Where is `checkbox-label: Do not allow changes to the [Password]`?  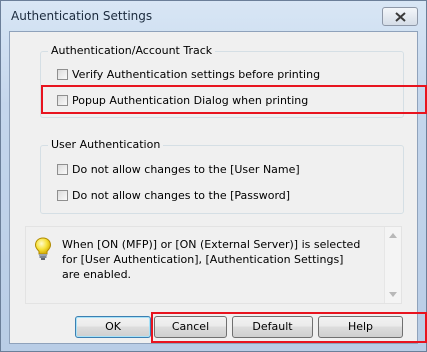
checkbox-label: Do not allow changes to the [Password] is located at coordinates (181, 195).